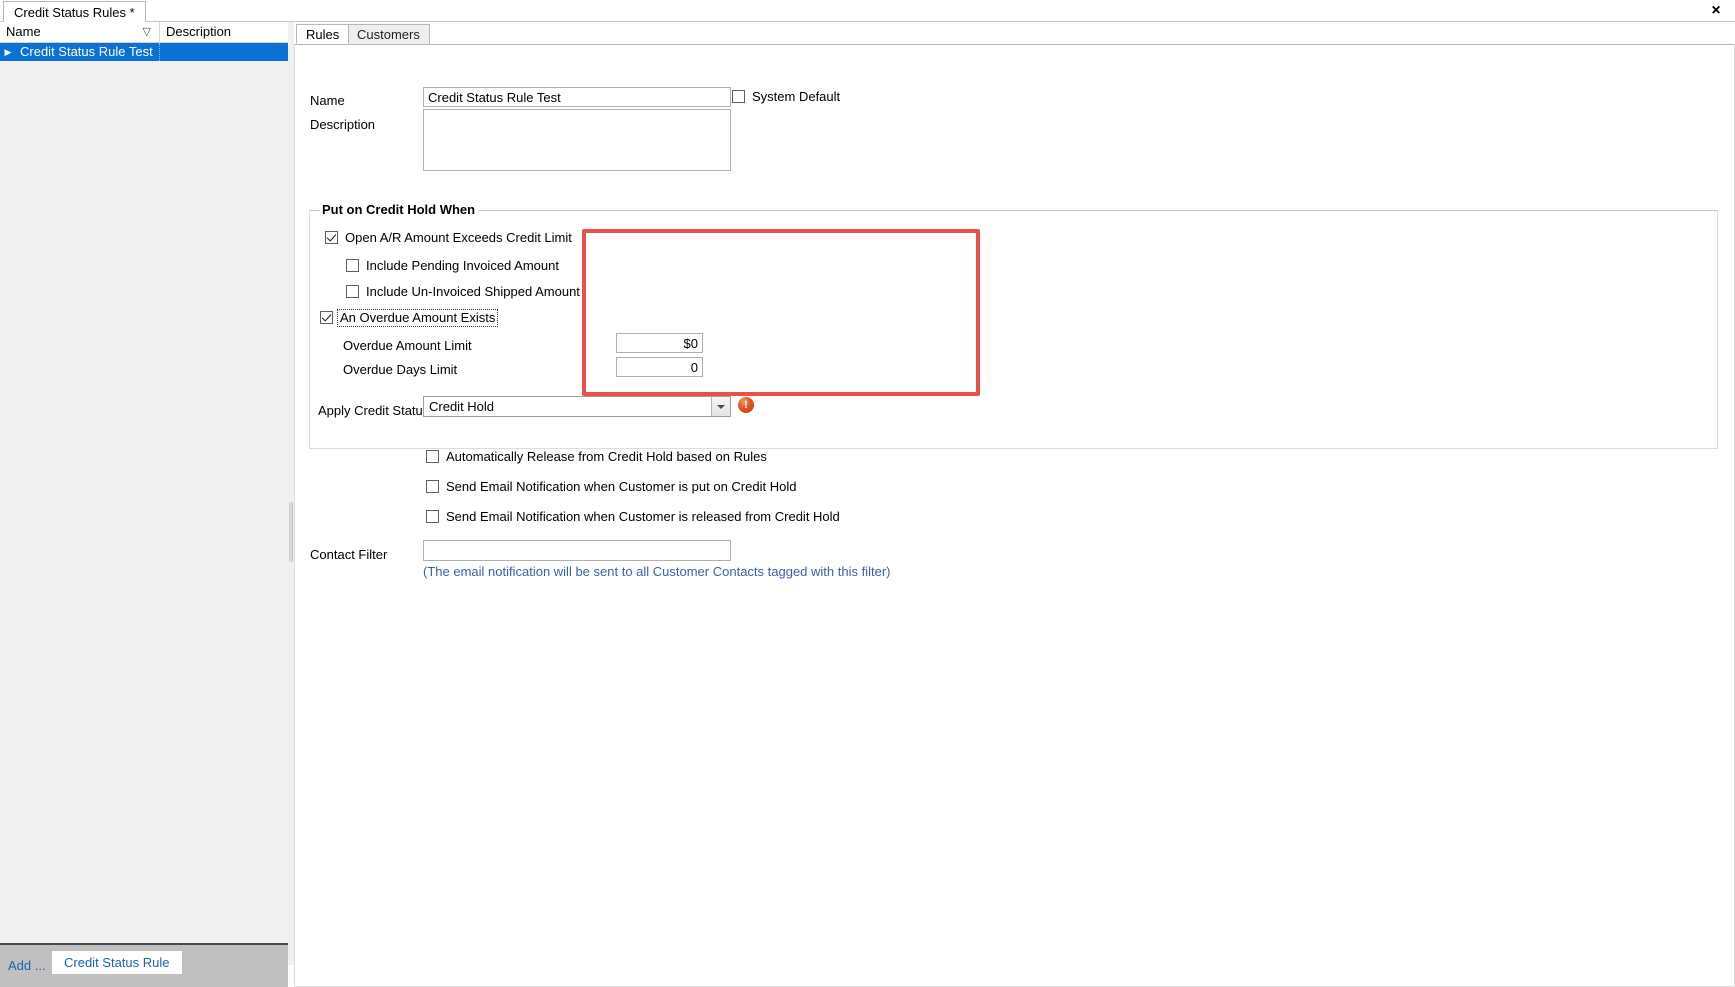 The width and height of the screenshot is (1735, 987). What do you see at coordinates (8, 52) in the screenshot?
I see `row-selector-arrow-icon: ▶` at bounding box center [8, 52].